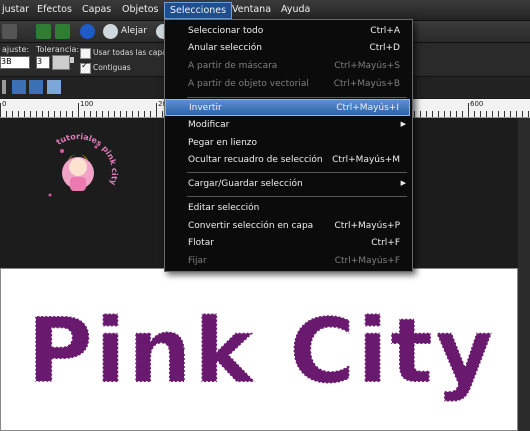 Image resolution: width=530 pixels, height=431 pixels. I want to click on menu-item-label: Pegar en lienzo, so click(223, 143).